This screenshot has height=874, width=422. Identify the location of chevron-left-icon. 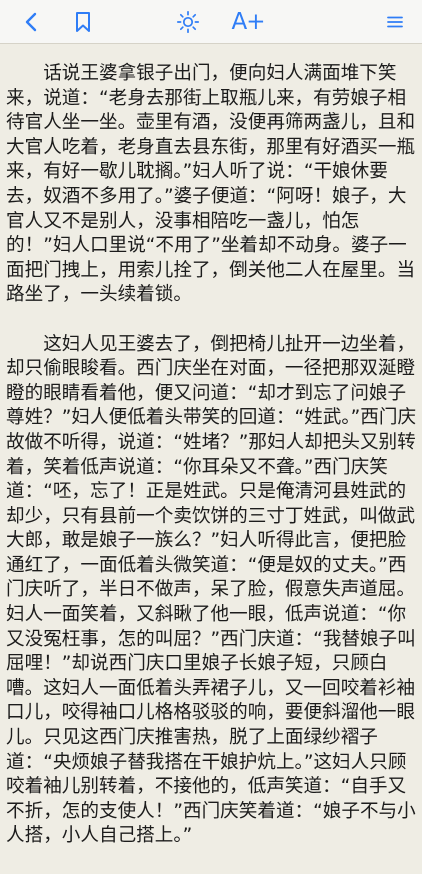
(31, 22).